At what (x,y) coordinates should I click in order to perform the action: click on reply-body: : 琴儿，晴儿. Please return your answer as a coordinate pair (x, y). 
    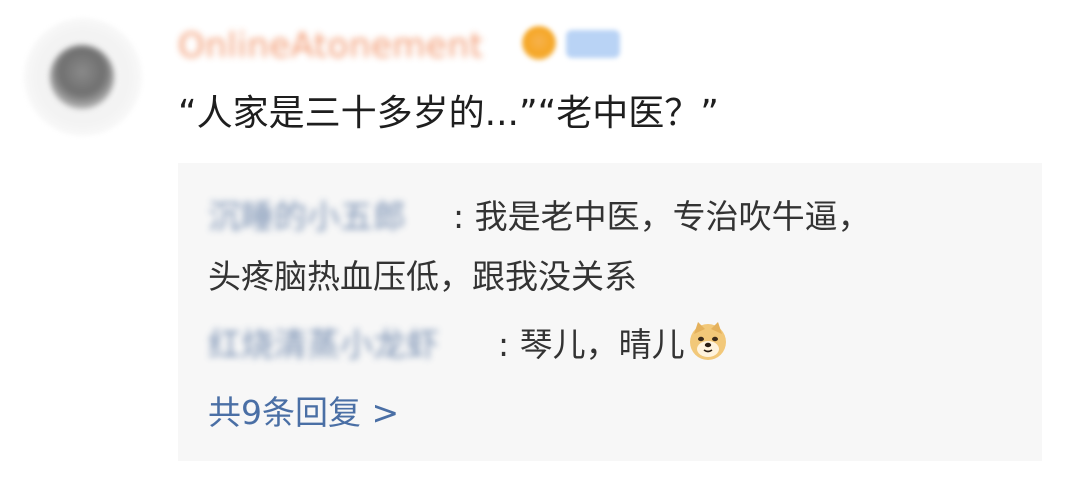
    Looking at the image, I should click on (591, 344).